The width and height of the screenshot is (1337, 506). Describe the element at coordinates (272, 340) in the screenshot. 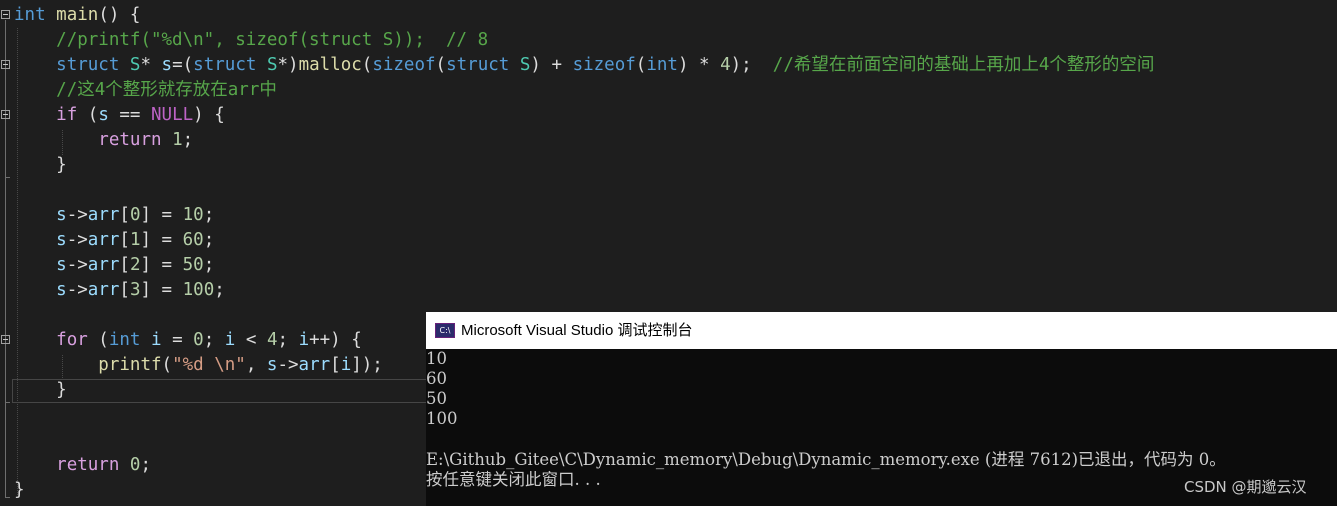

I see `code-token: 4` at that location.